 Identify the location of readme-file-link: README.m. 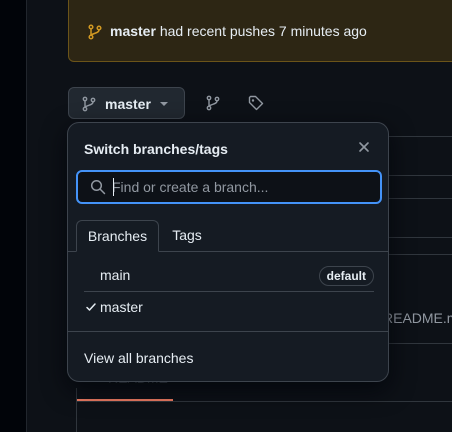
(417, 318).